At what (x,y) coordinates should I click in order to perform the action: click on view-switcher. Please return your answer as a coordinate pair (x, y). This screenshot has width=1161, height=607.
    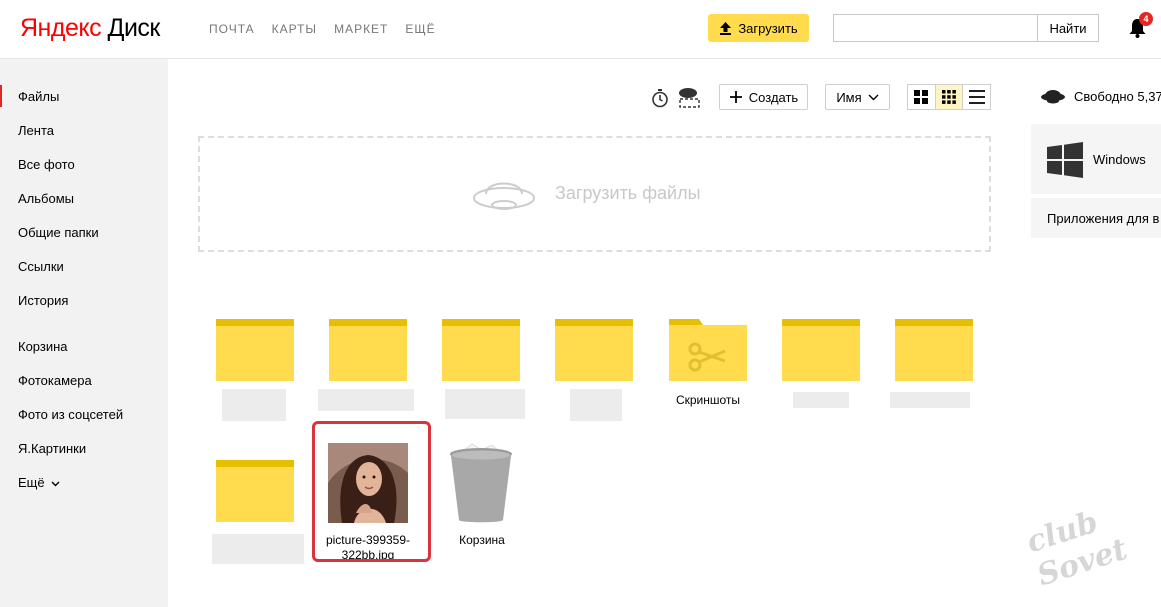
    Looking at the image, I should click on (949, 97).